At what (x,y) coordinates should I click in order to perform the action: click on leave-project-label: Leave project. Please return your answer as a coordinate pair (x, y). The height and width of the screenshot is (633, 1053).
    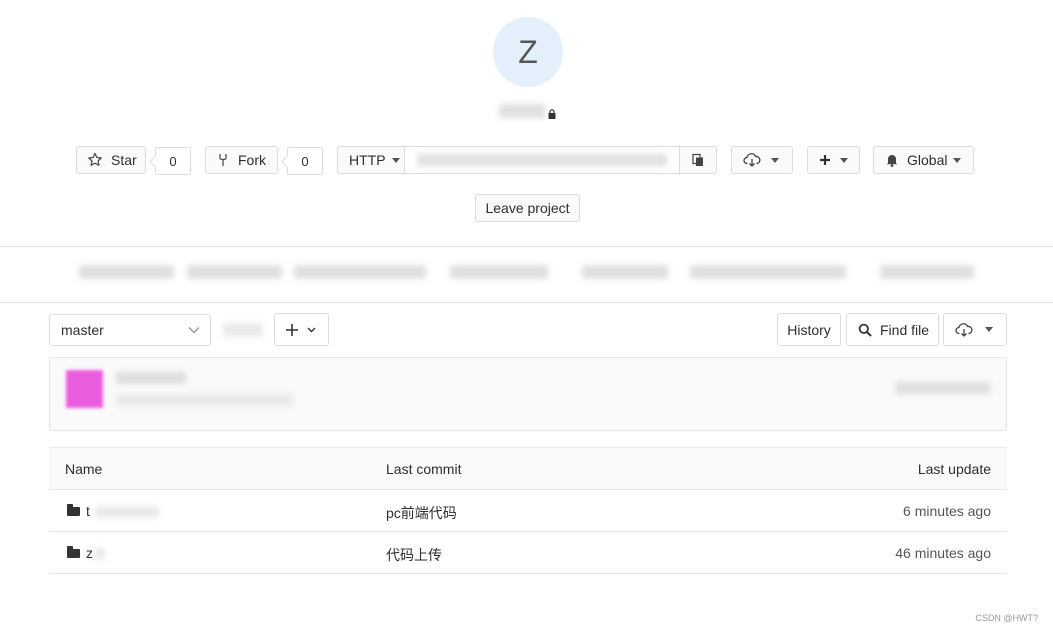
    Looking at the image, I should click on (527, 208).